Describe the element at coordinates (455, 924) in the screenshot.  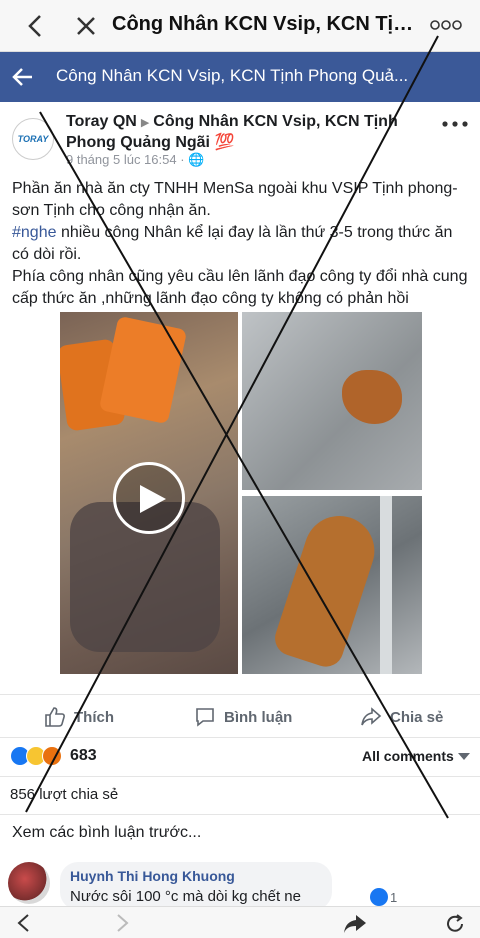
I see `reload-icon` at that location.